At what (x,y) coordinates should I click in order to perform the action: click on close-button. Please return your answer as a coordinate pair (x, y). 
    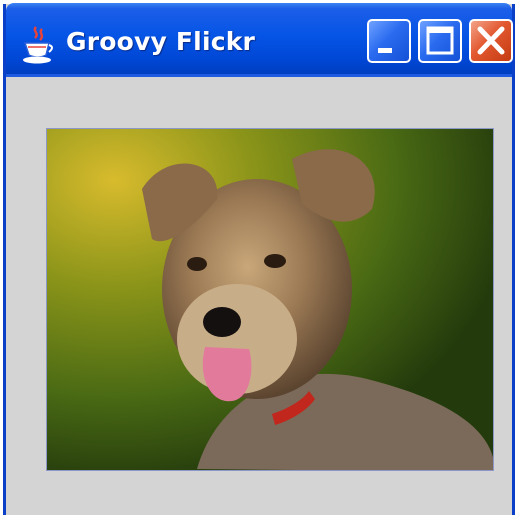
    Looking at the image, I should click on (491, 41).